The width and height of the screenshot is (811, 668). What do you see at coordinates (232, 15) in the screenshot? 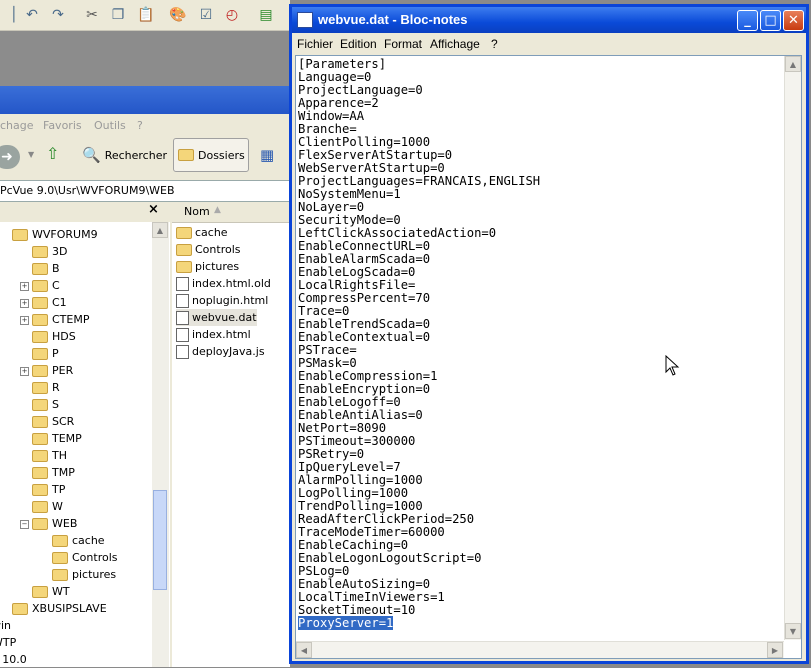
I see `gauge-icon: ◴` at bounding box center [232, 15].